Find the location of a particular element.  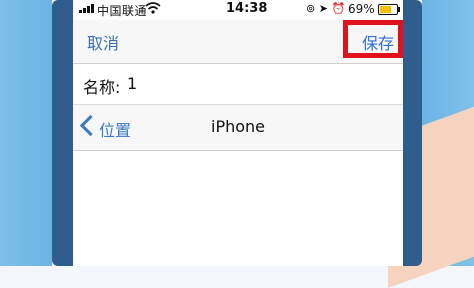

top-nav-bar: 取消 保存 is located at coordinates (238, 42).